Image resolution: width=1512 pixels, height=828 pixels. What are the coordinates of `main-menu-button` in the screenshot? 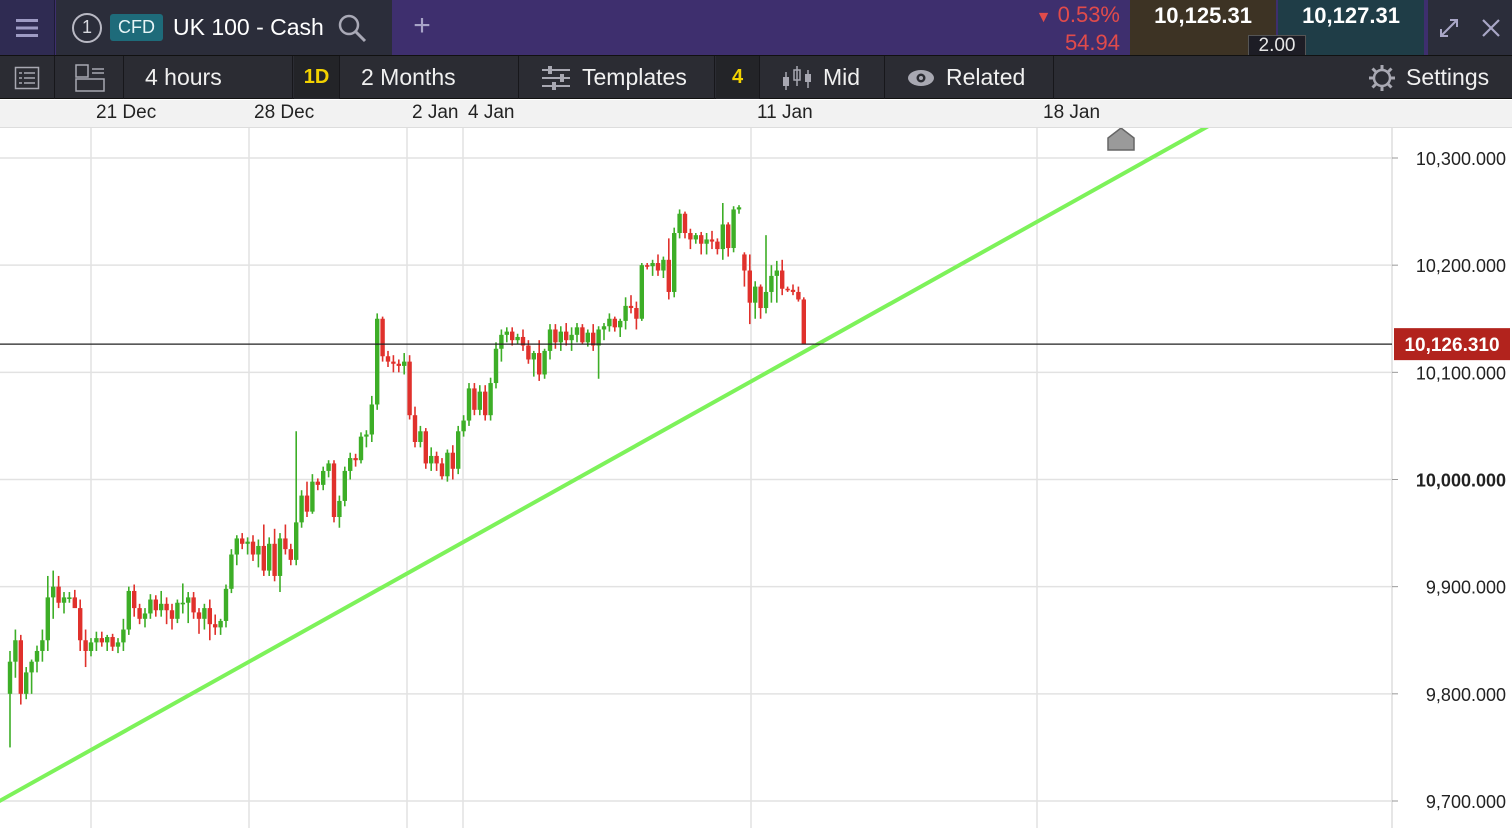 It's located at (27, 27).